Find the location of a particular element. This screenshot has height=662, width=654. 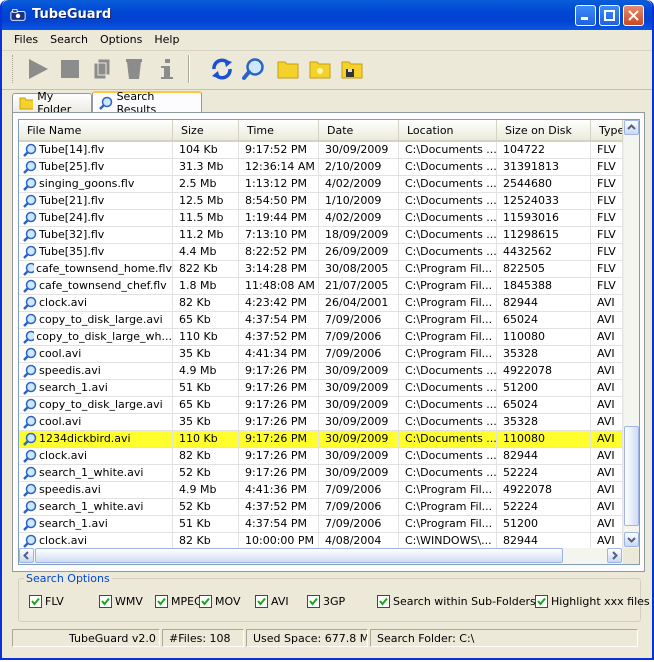

column-header-date: Date is located at coordinates (359, 130).